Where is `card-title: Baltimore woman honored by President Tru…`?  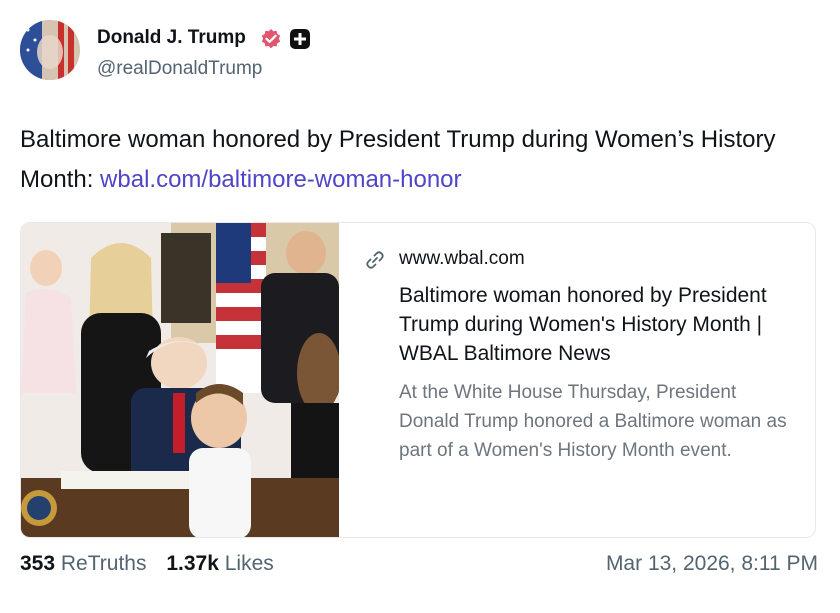
card-title: Baltimore woman honored by President Tru… is located at coordinates (599, 324).